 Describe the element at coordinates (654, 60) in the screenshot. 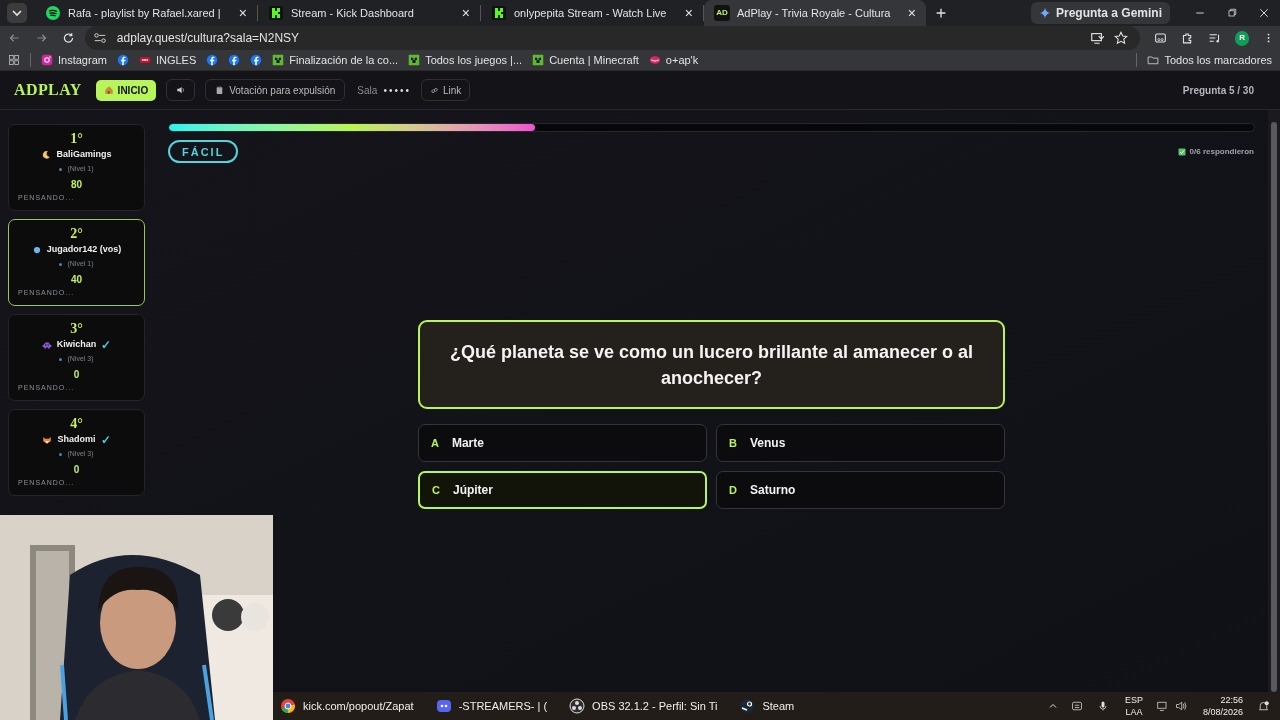

I see `lips-icon` at that location.